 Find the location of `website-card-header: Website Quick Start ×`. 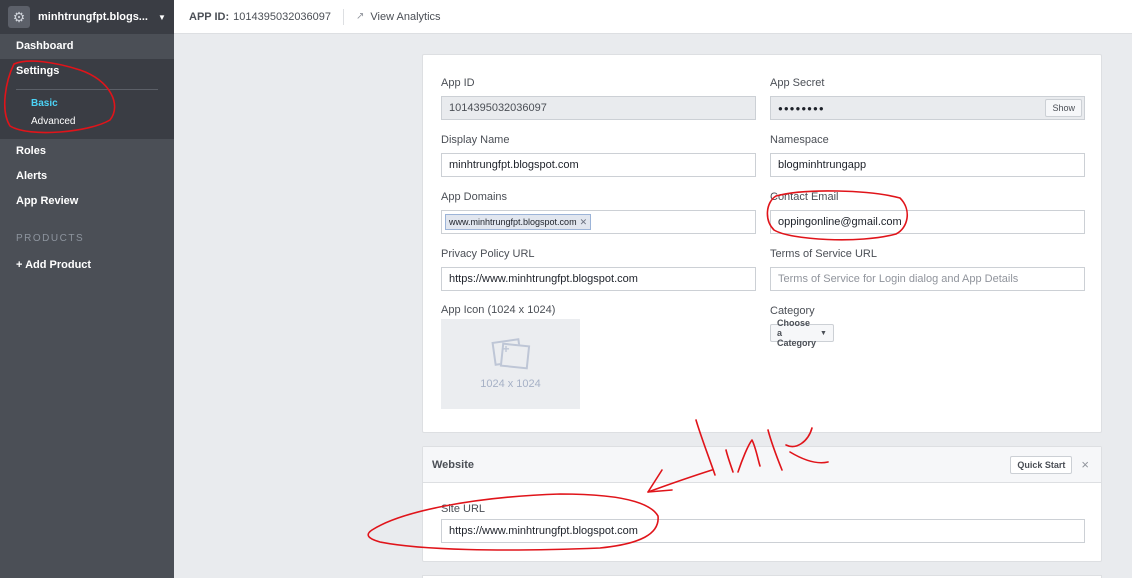

website-card-header: Website Quick Start × is located at coordinates (762, 465).